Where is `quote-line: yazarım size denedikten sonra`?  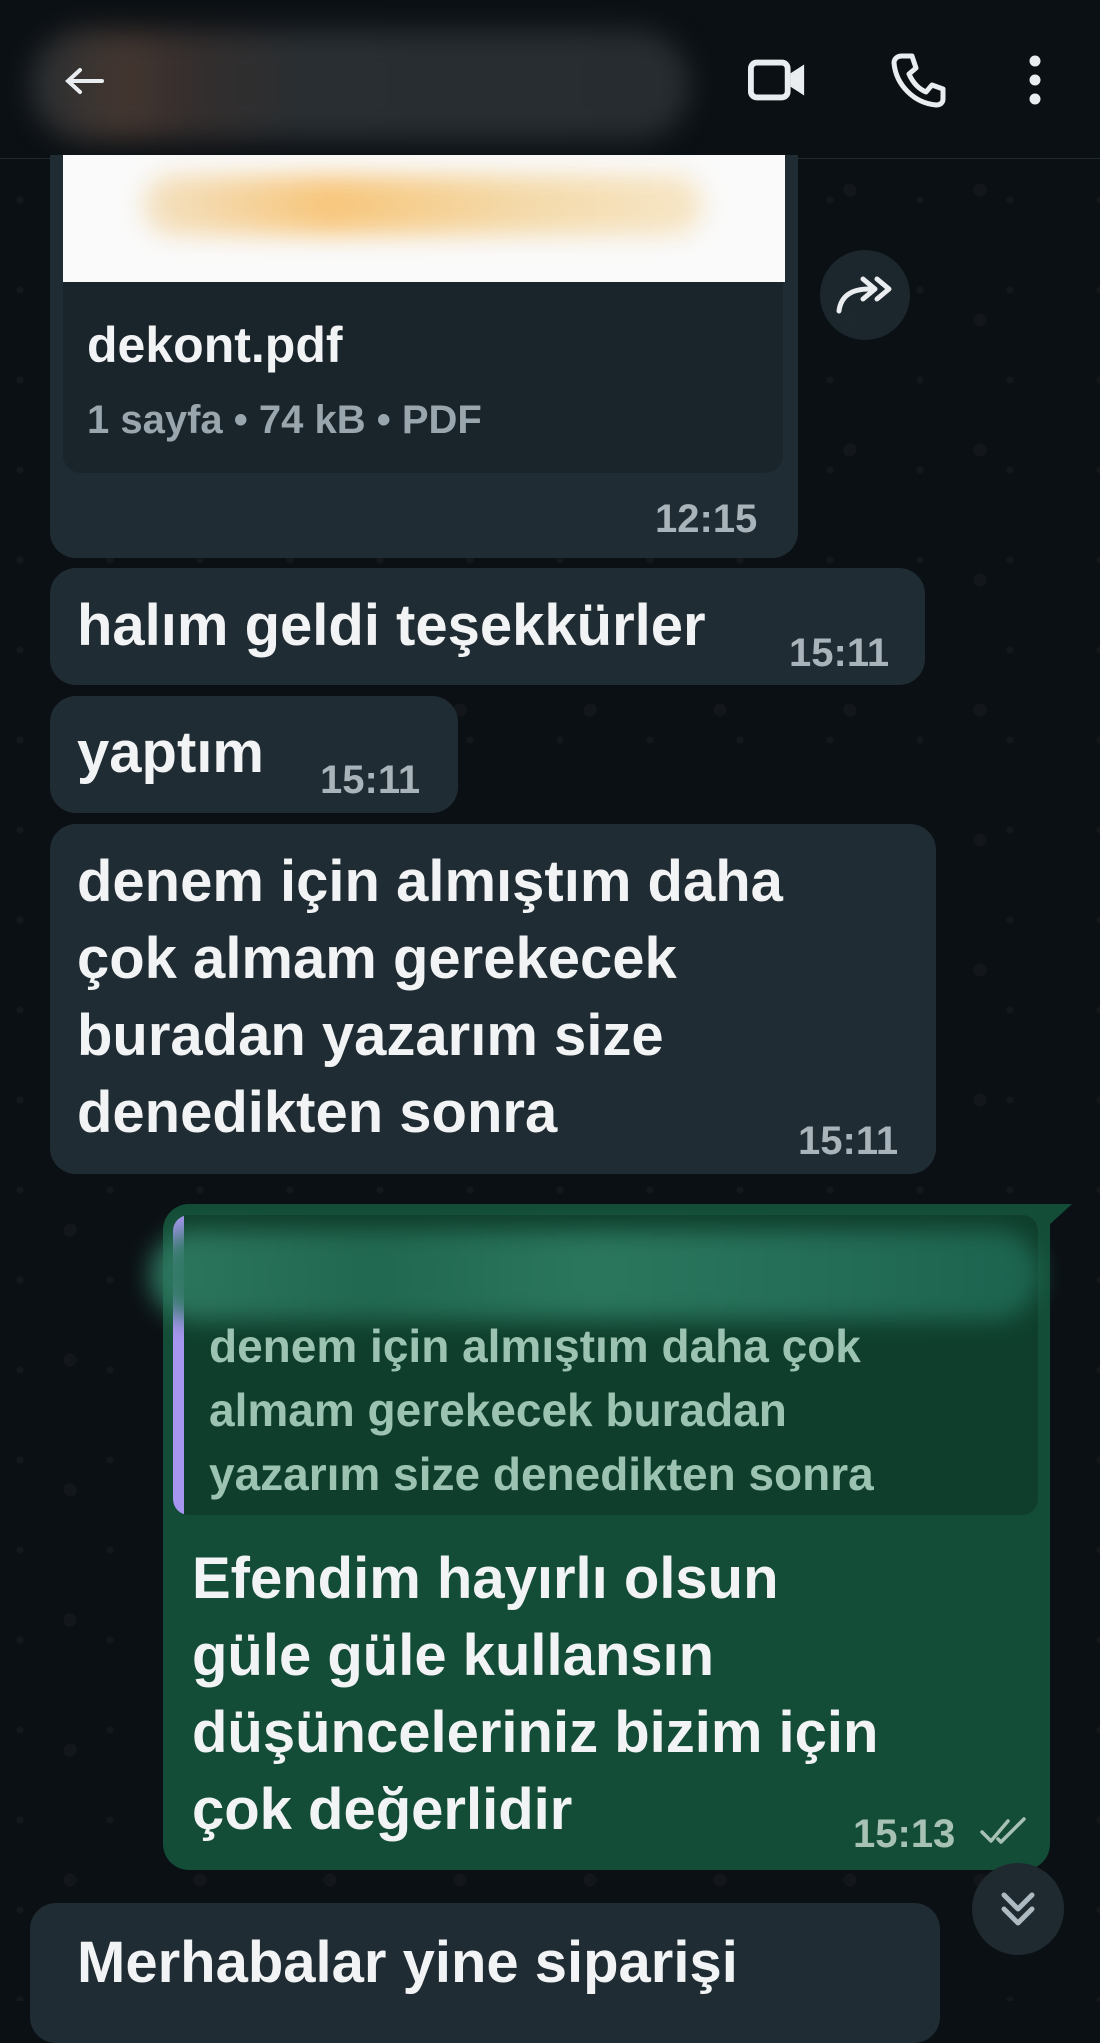
quote-line: yazarım size denedikten sonra is located at coordinates (541, 1474).